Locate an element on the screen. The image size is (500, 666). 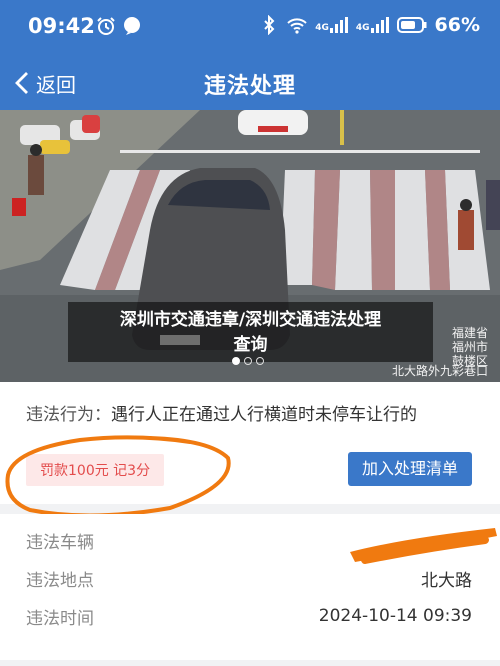
behavior-text: 遇行人正在通过人行横道时未停车让行的 is located at coordinates (264, 415).